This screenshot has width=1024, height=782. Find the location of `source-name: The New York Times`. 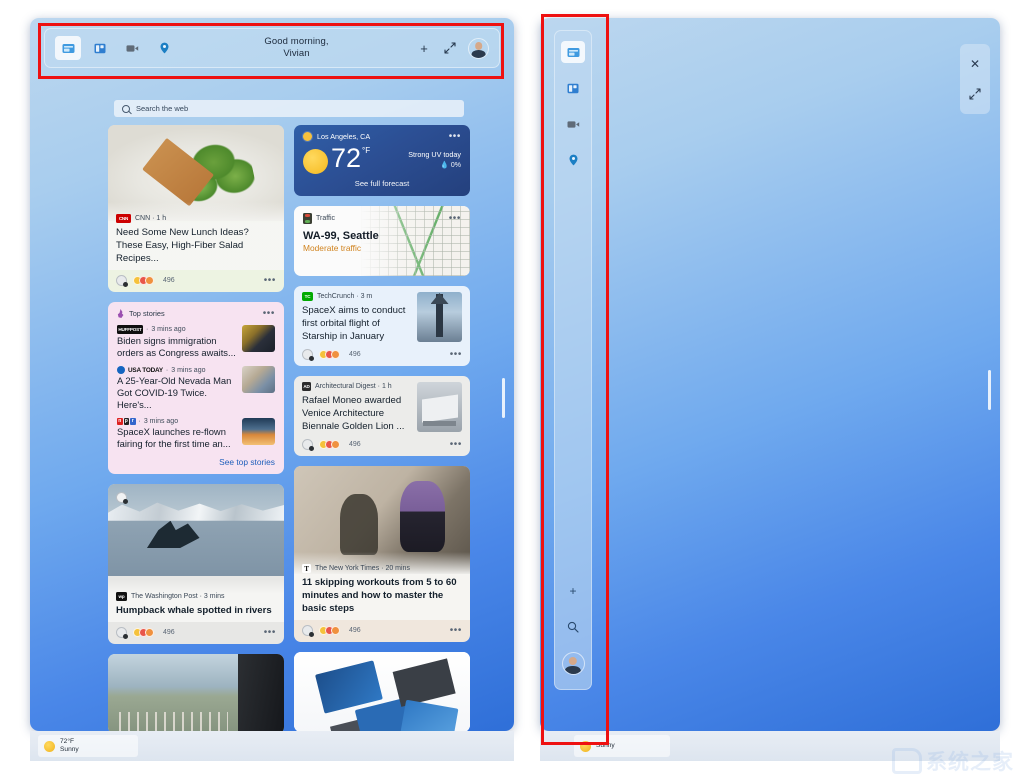

source-name: The New York Times is located at coordinates (347, 568).